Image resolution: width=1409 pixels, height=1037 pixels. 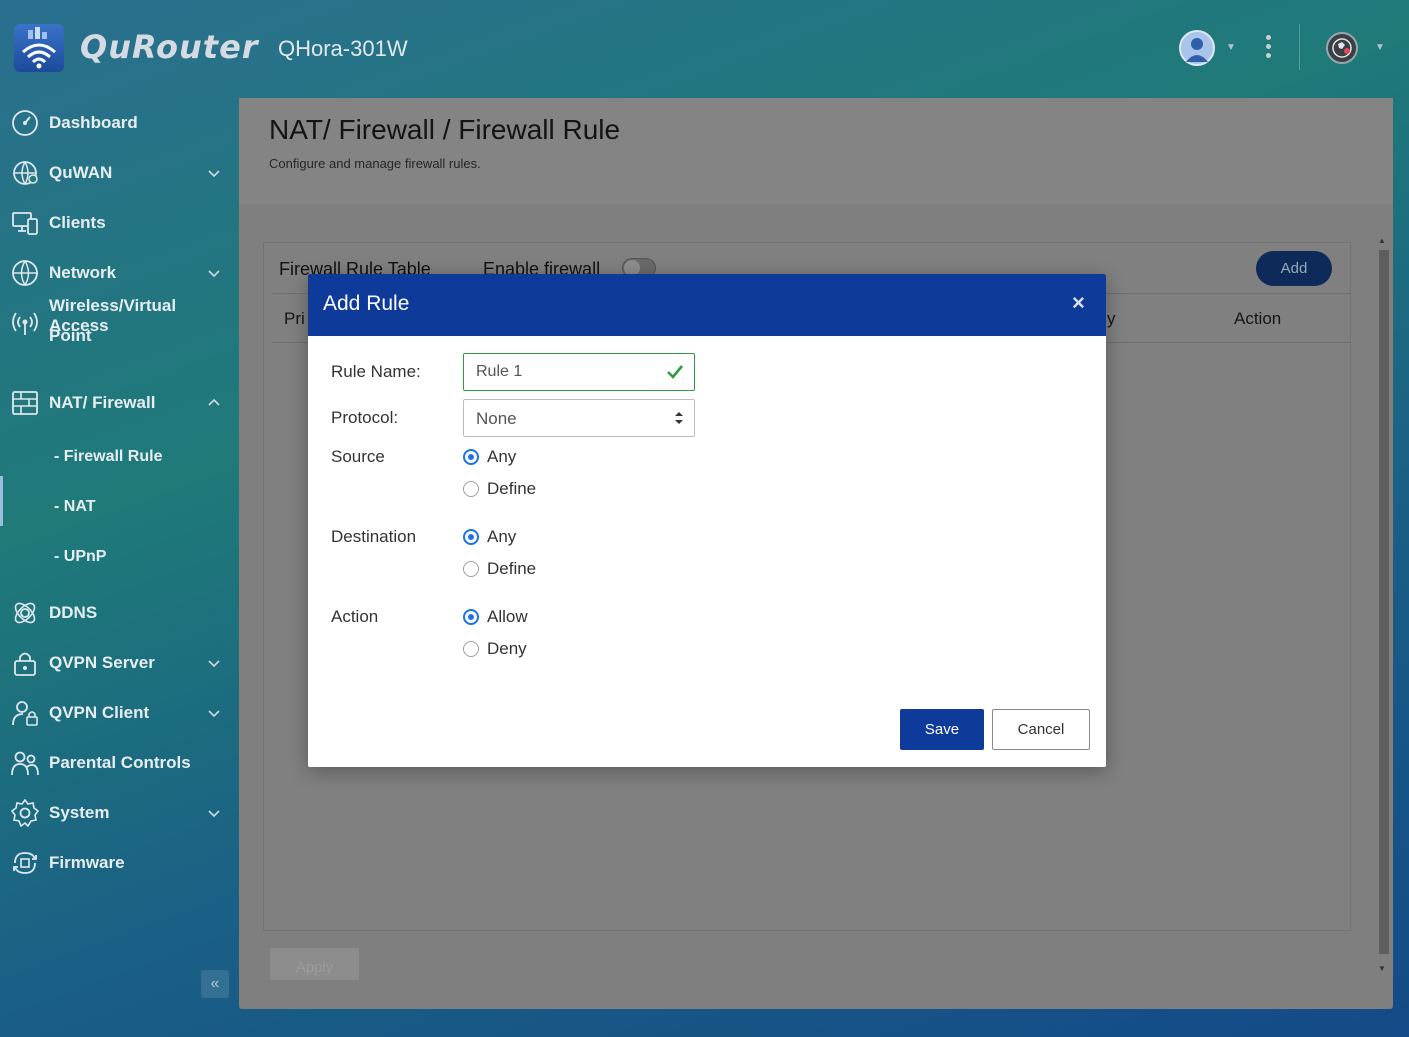 I want to click on qurouter-logo-icon, so click(x=39, y=48).